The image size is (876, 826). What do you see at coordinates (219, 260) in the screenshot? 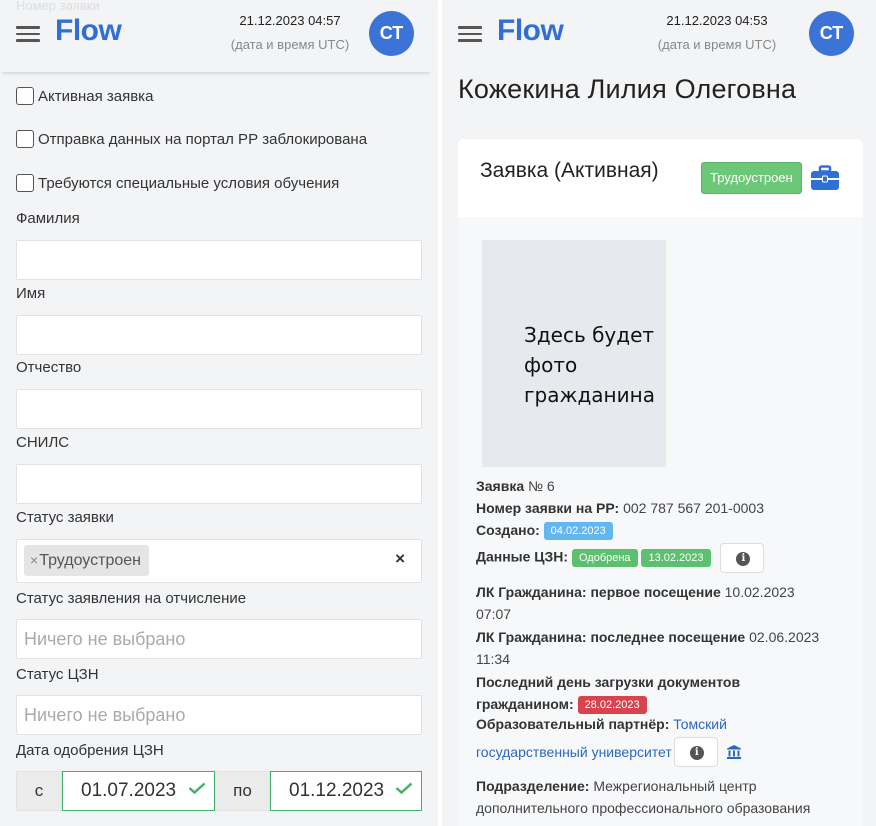
I see `surname-field` at bounding box center [219, 260].